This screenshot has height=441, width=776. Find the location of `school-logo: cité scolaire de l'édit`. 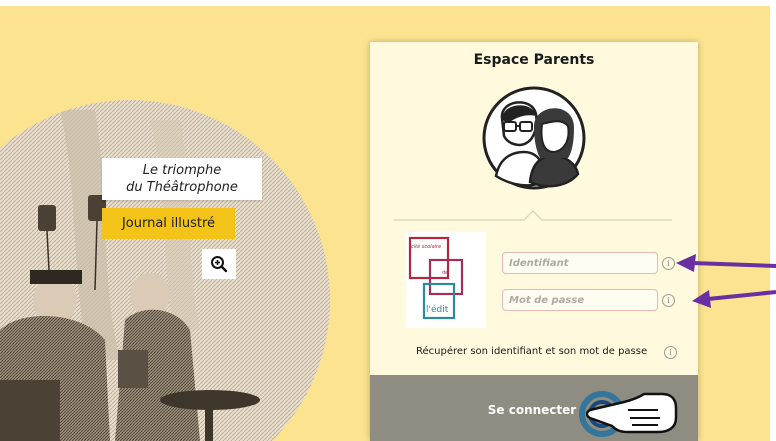

school-logo: cité scolaire de l'édit is located at coordinates (446, 280).